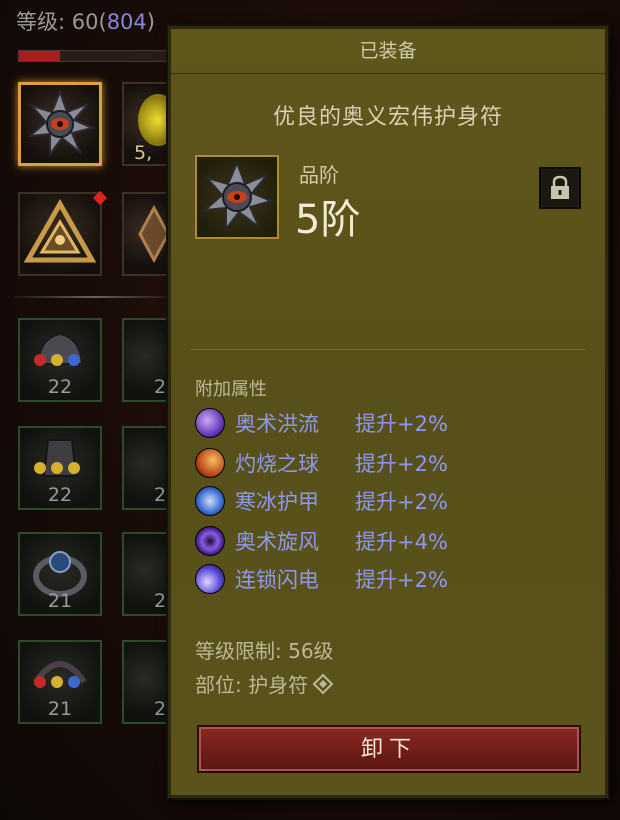 The height and width of the screenshot is (820, 620). What do you see at coordinates (389, 749) in the screenshot?
I see `unequip-button: 卸下` at bounding box center [389, 749].